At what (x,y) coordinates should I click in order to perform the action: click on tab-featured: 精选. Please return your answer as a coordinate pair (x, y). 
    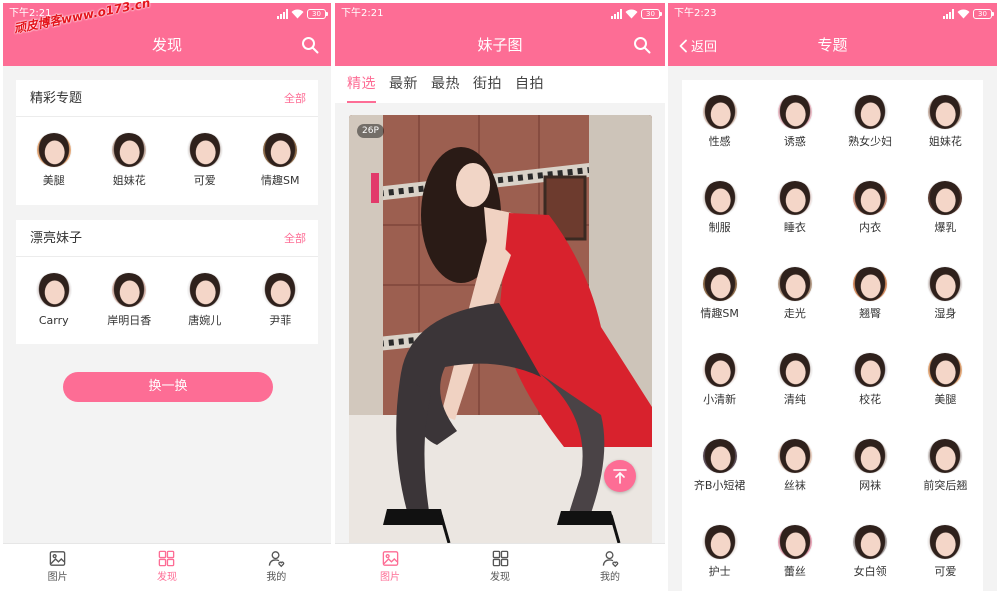
    Looking at the image, I should click on (361, 84).